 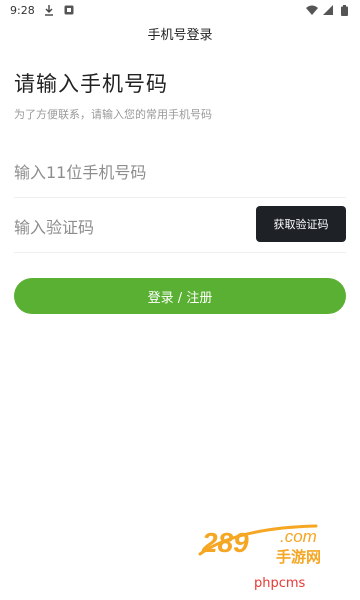 I want to click on watermark-logo-caption: 手游网, so click(x=298, y=557).